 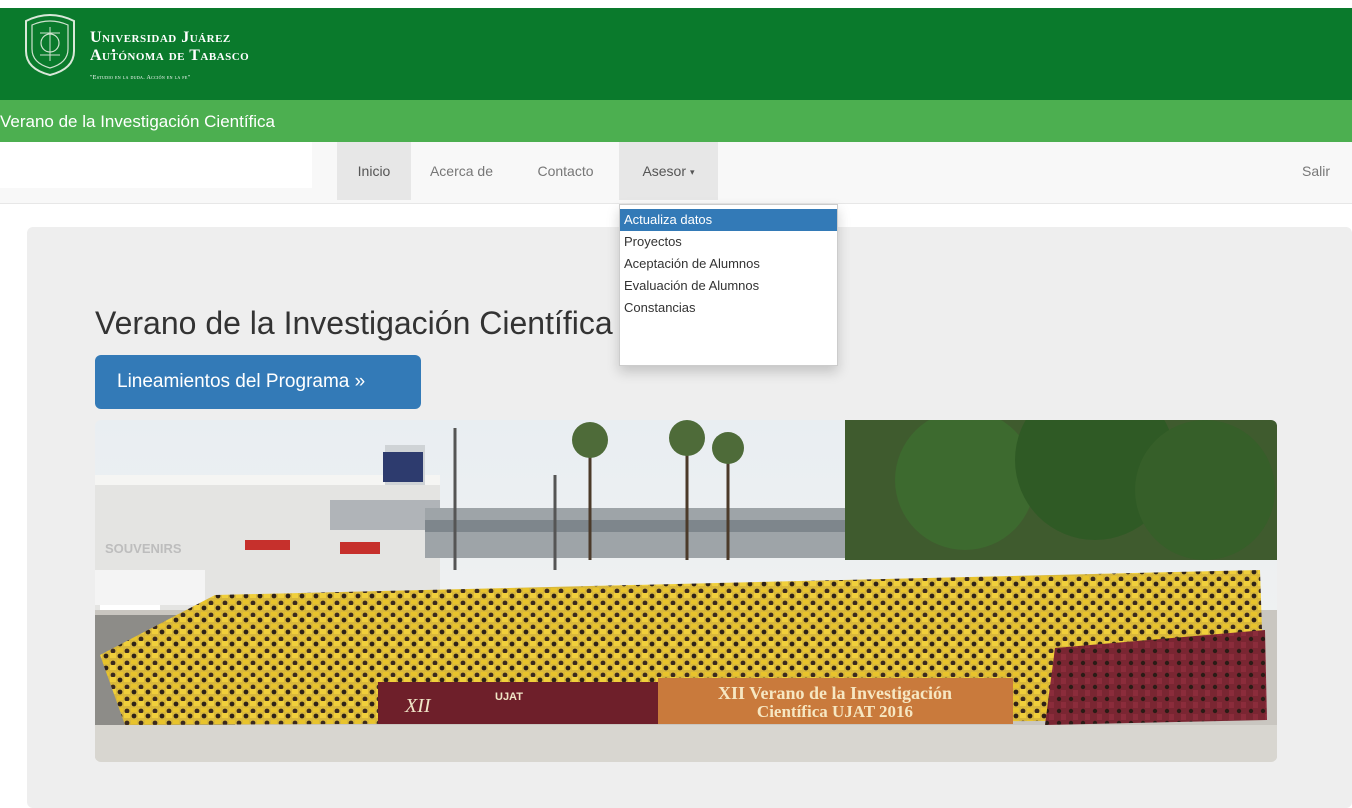 I want to click on university-shield-icon, so click(x=50, y=45).